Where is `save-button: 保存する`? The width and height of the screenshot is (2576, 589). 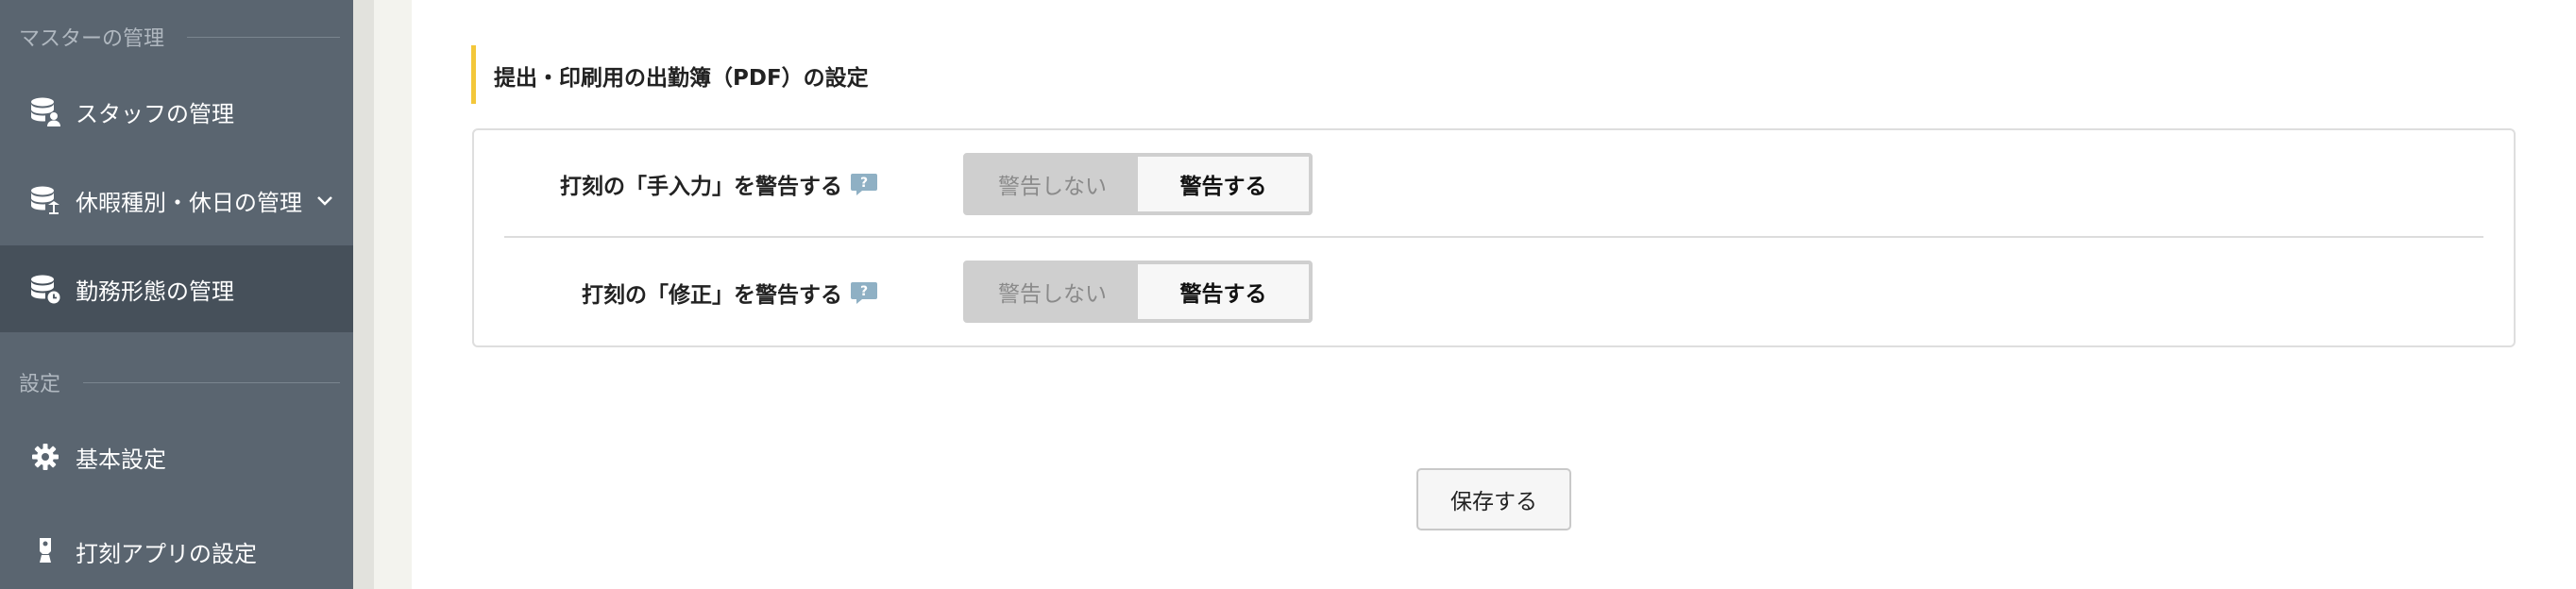 save-button: 保存する is located at coordinates (1493, 499).